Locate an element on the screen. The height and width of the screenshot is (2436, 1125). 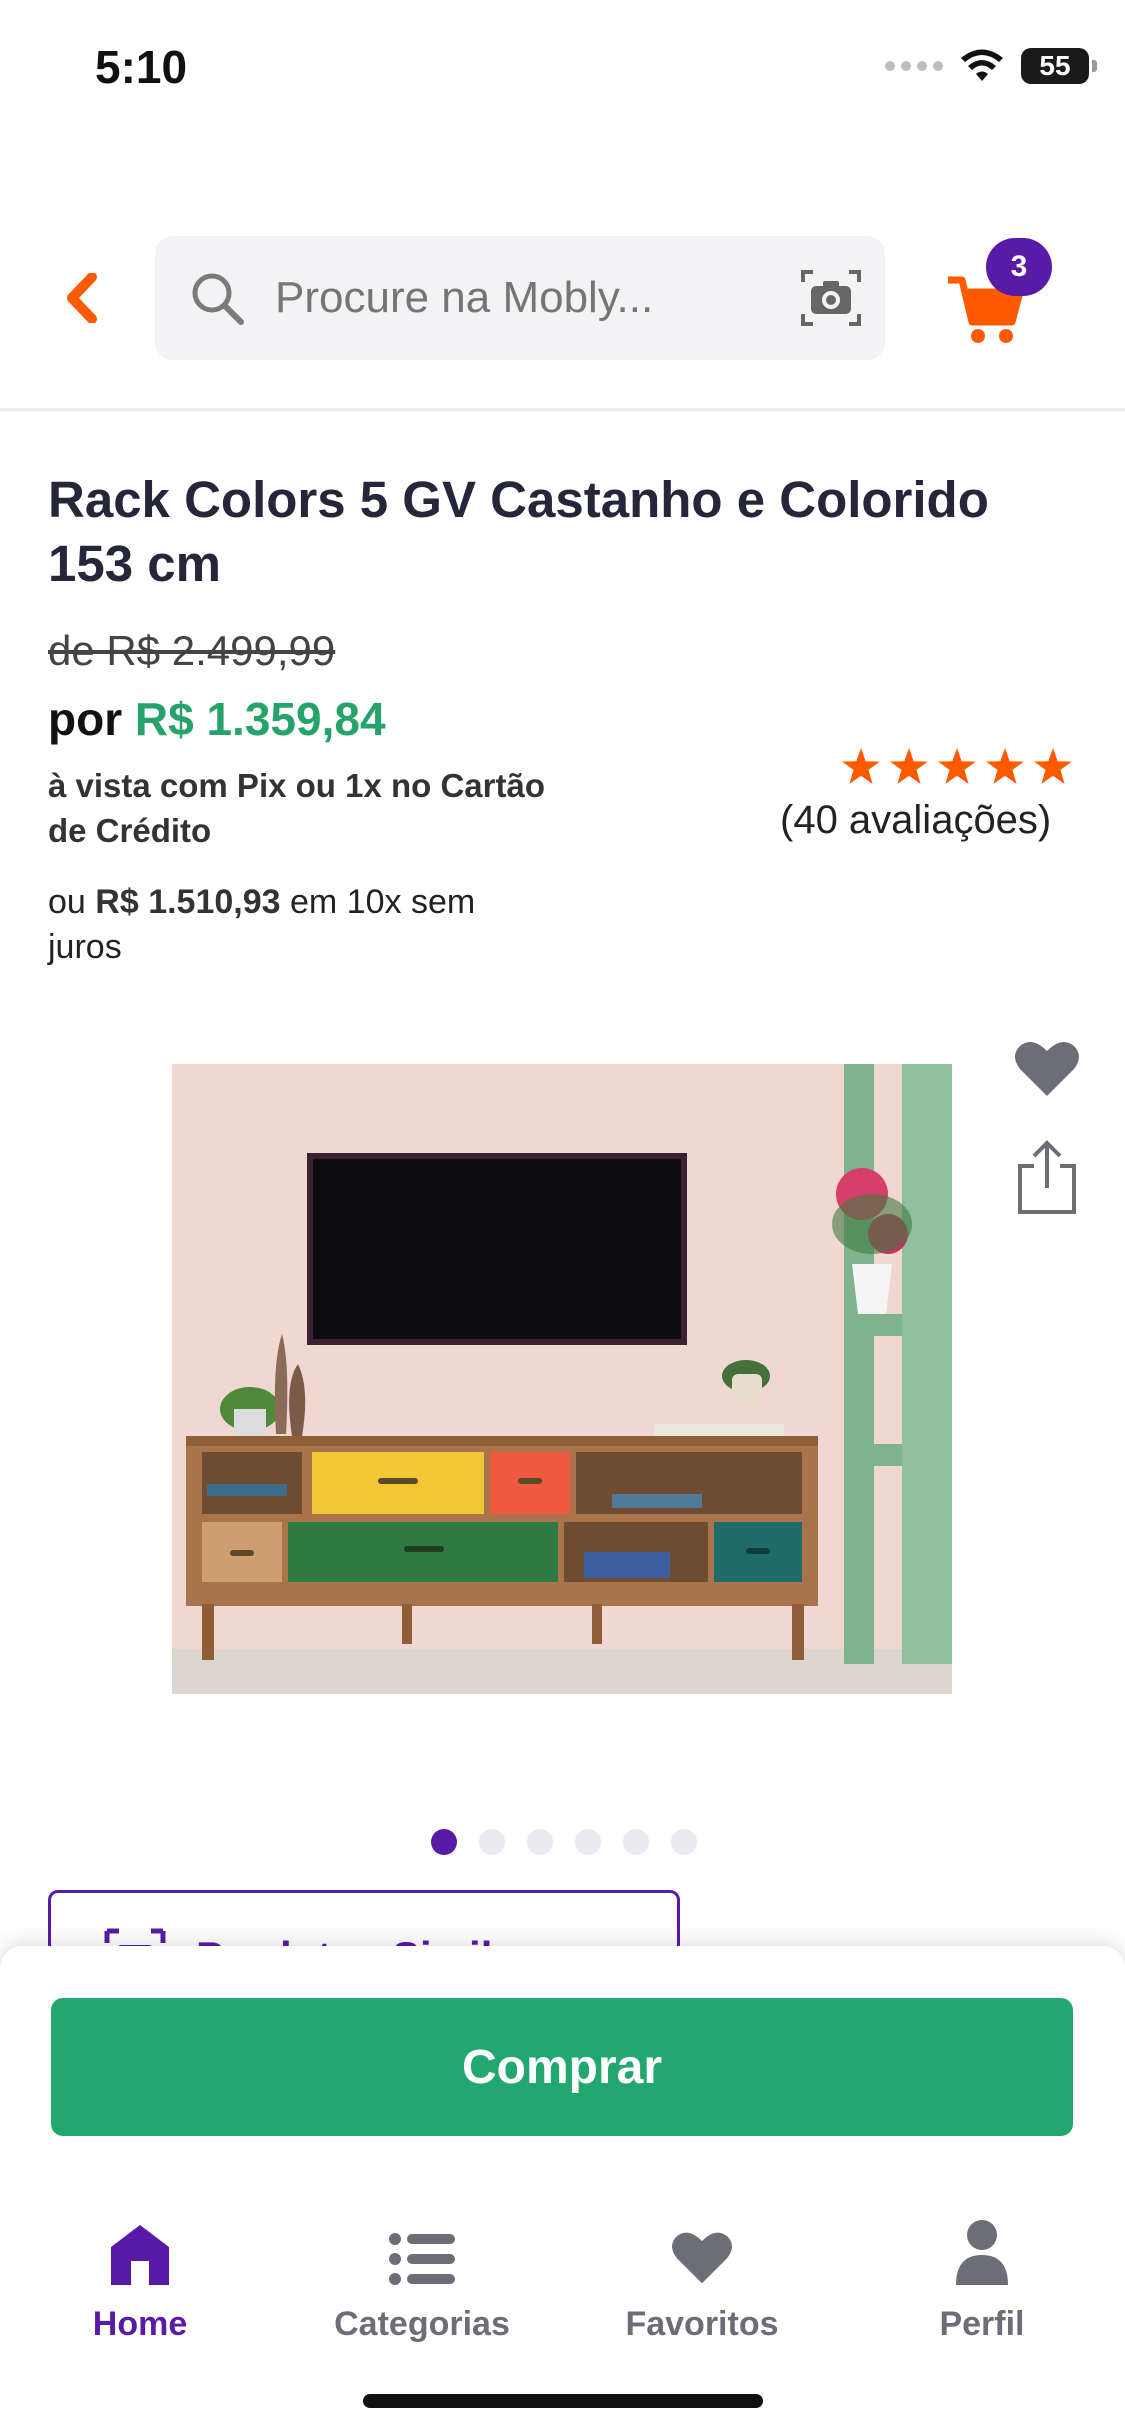
search-icon is located at coordinates (218, 299).